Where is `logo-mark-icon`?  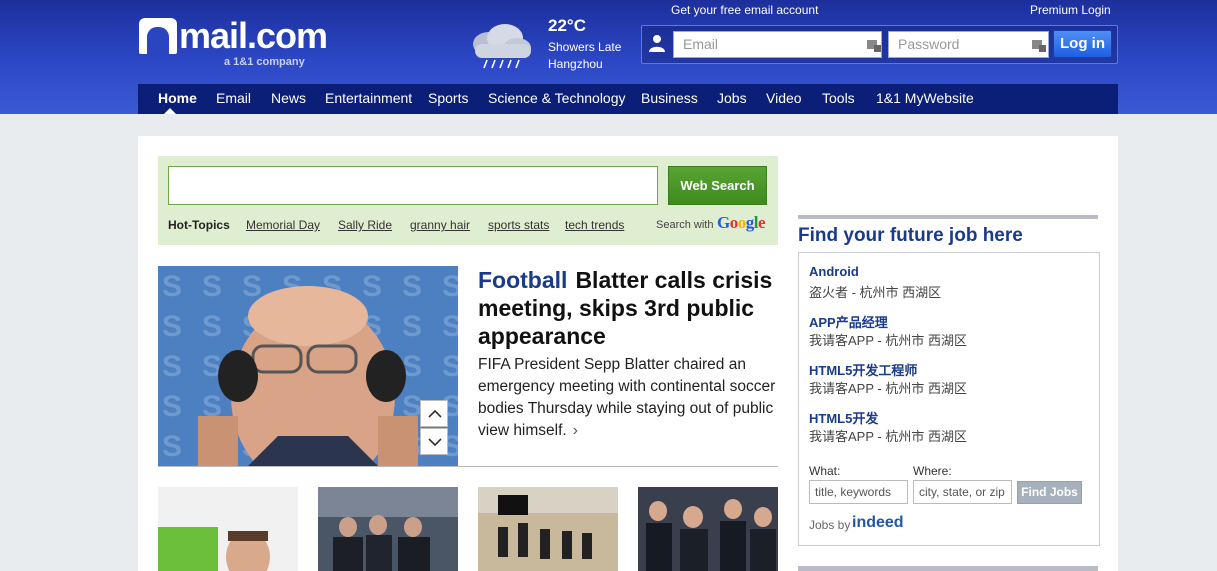
logo-mark-icon is located at coordinates (158, 36).